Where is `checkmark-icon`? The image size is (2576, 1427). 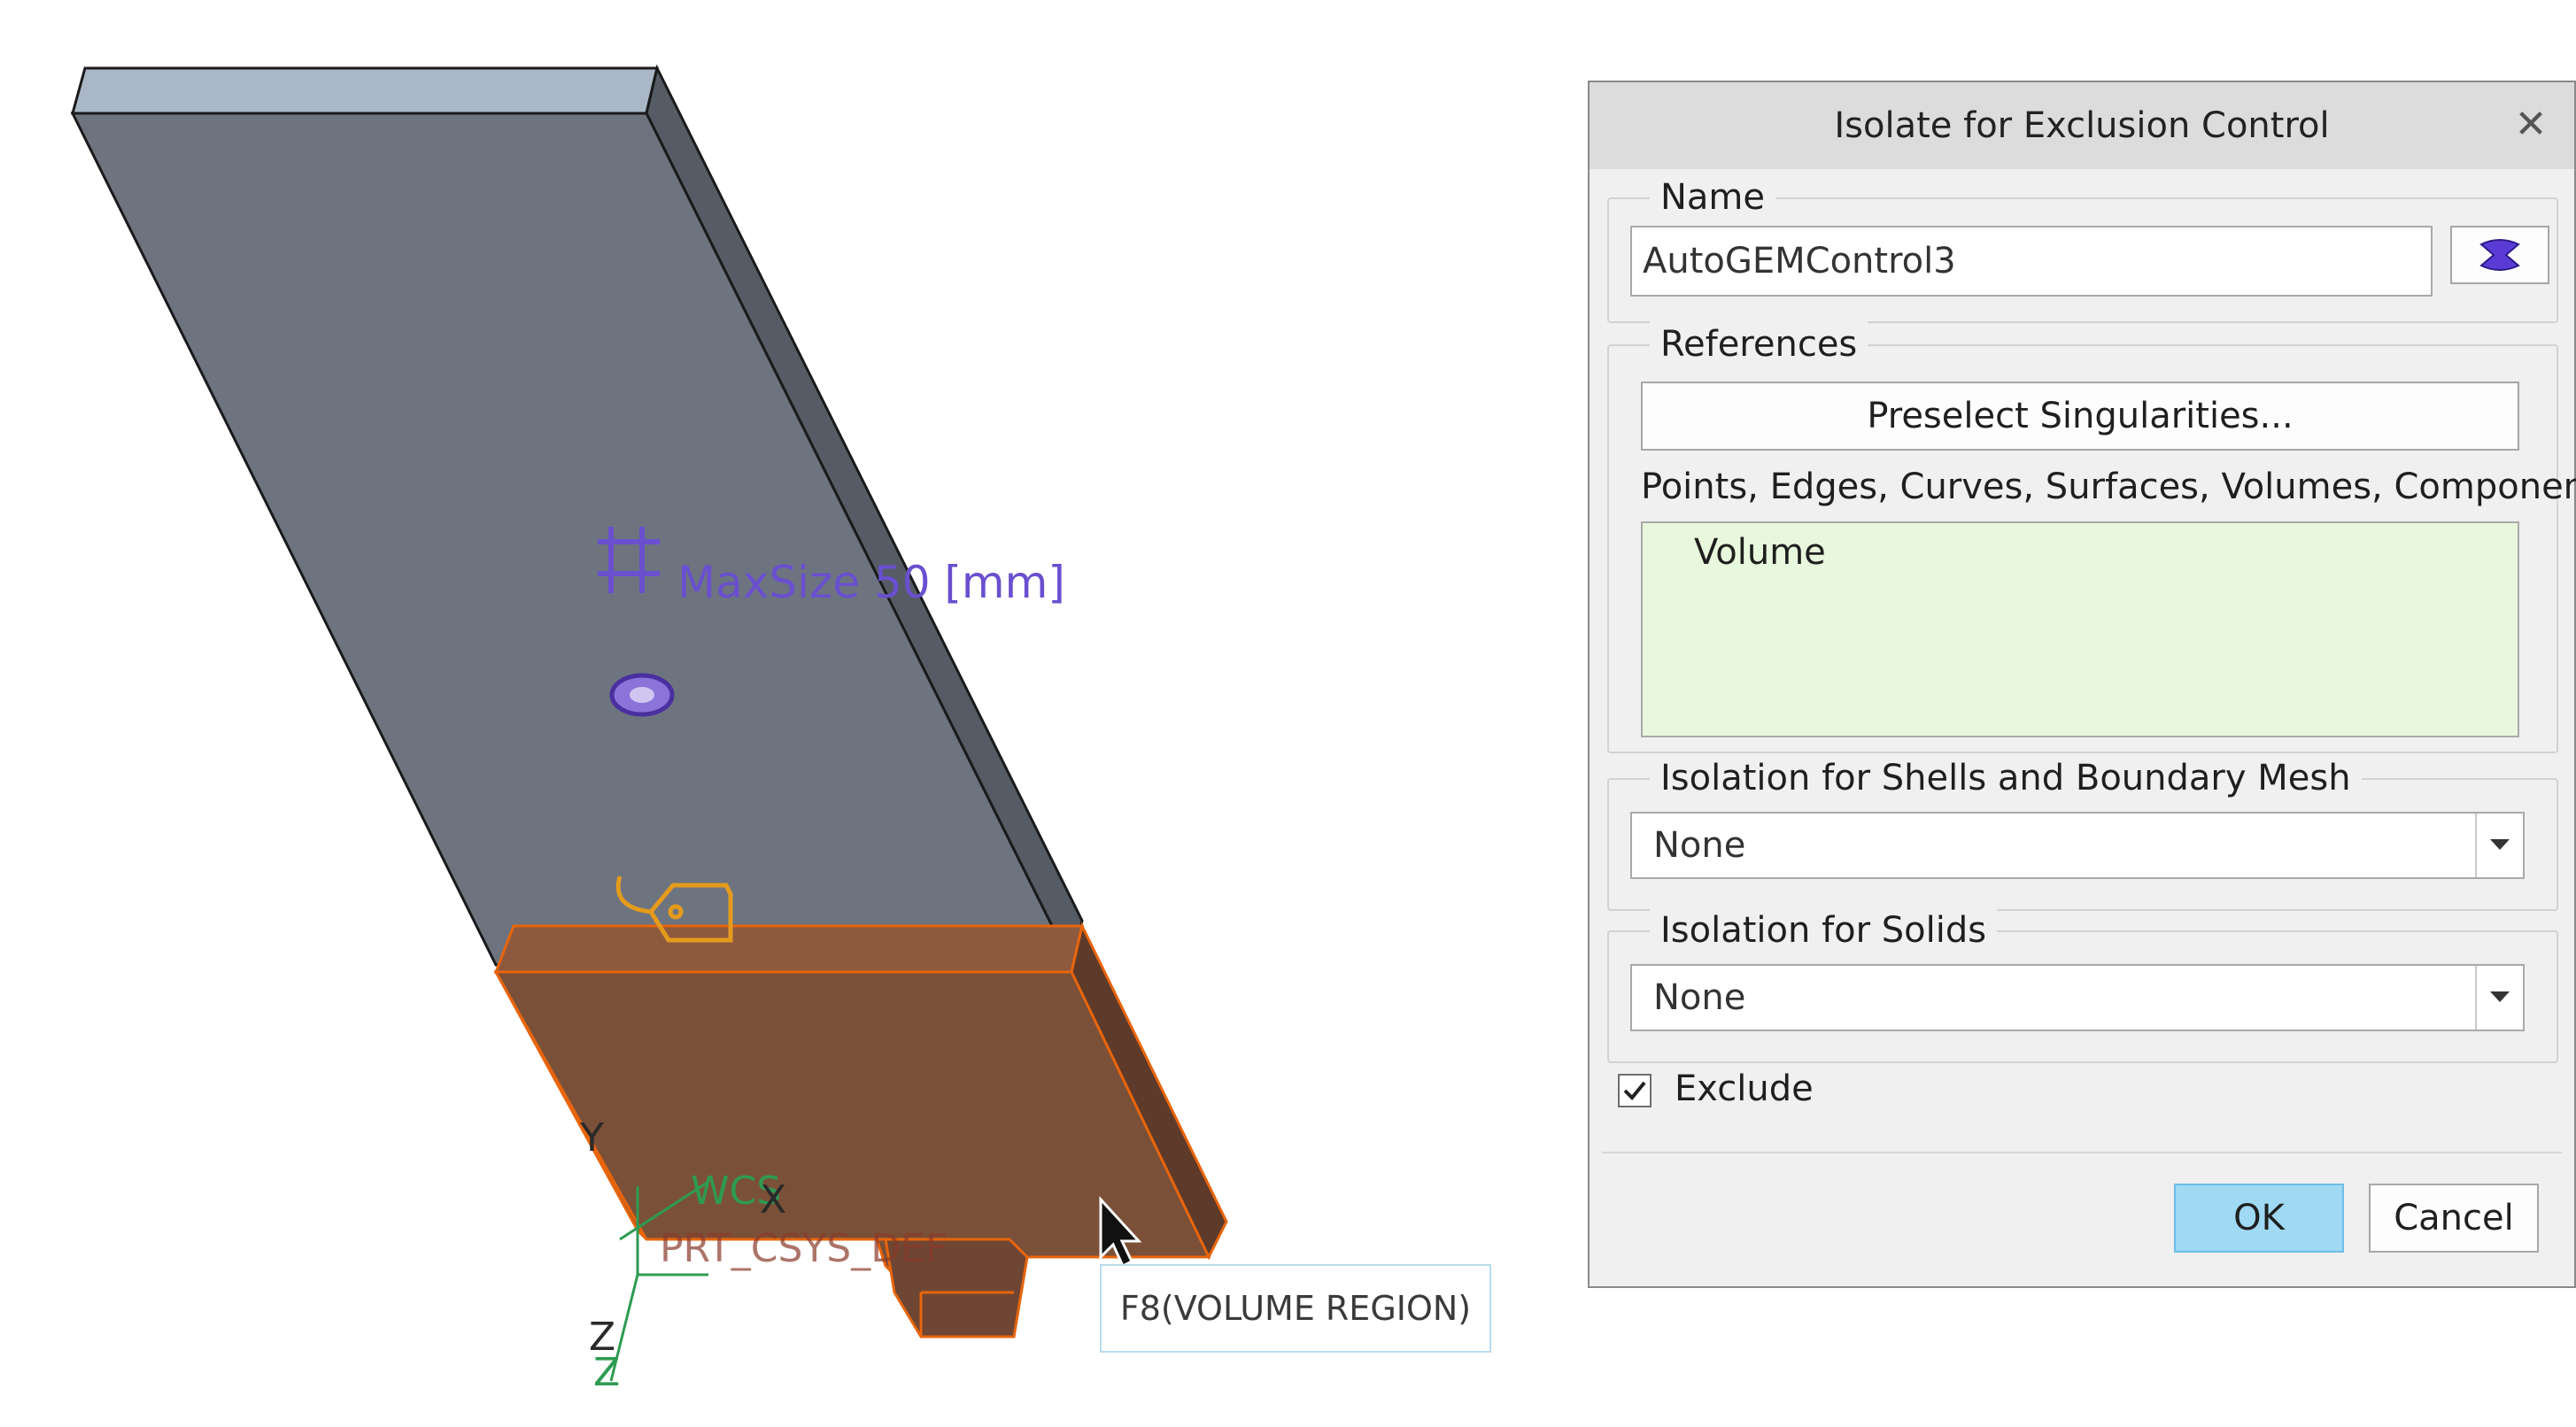
checkmark-icon is located at coordinates (1634, 1090).